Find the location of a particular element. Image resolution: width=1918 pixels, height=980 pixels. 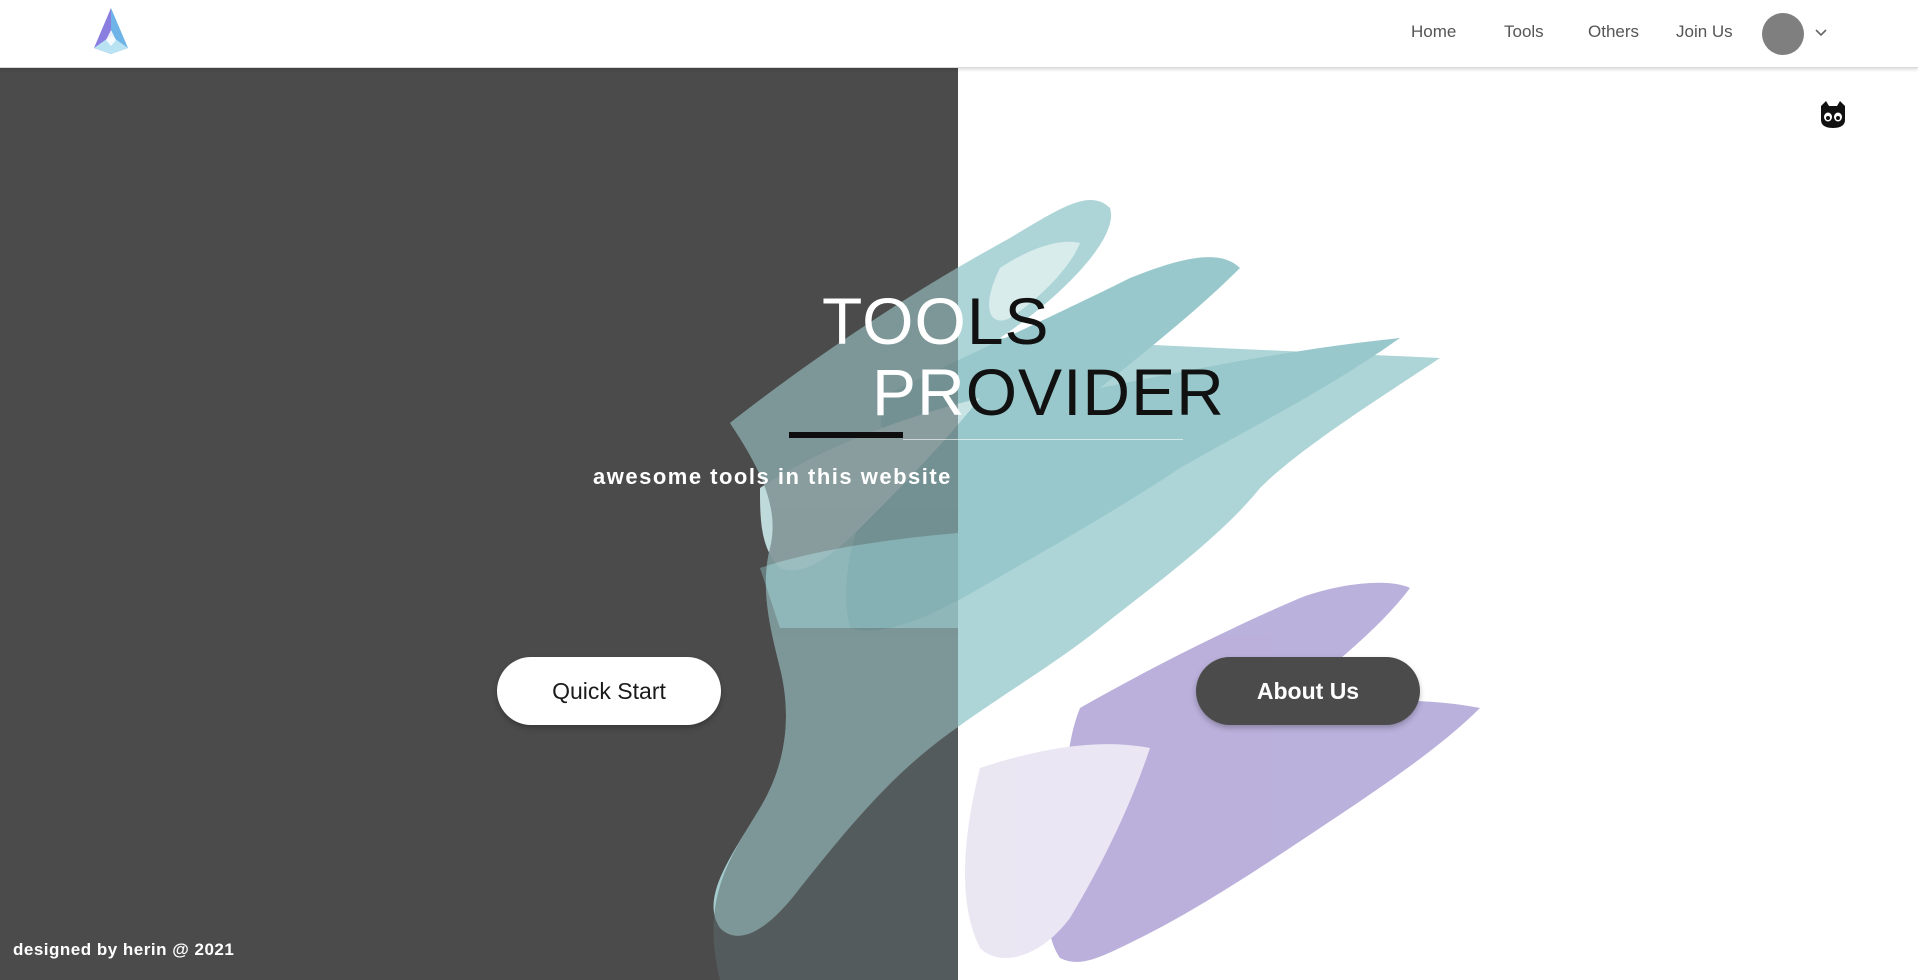

nav-tools: Tools is located at coordinates (1524, 32).